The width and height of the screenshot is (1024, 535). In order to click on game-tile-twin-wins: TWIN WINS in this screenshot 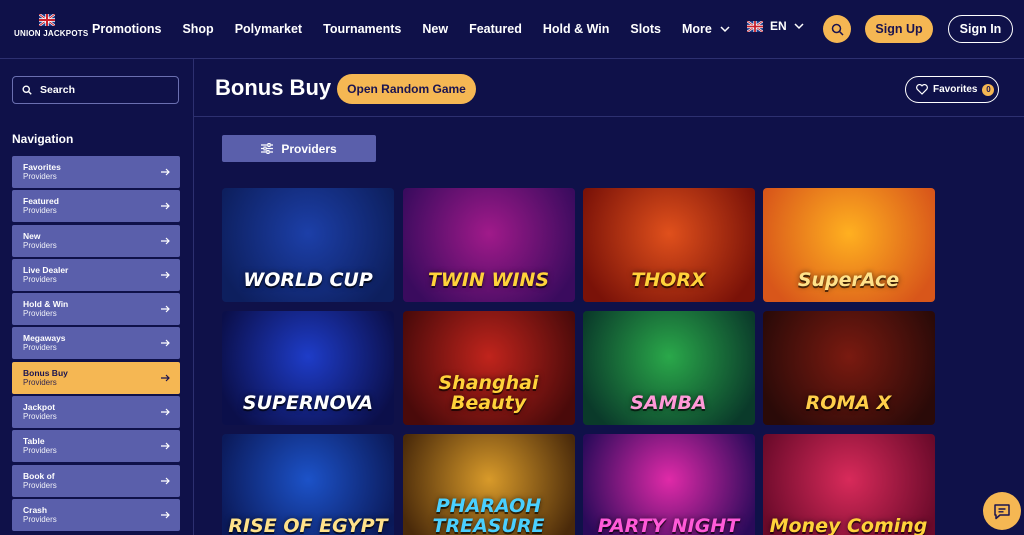, I will do `click(488, 245)`.